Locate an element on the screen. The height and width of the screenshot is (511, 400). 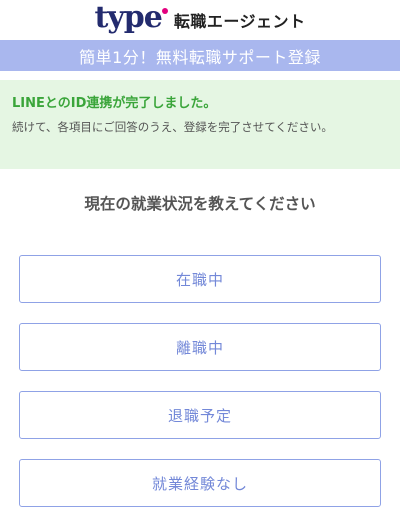
success-body: 続けて、各項目にご回答のうえ、登録を完了させてください。 is located at coordinates (172, 127).